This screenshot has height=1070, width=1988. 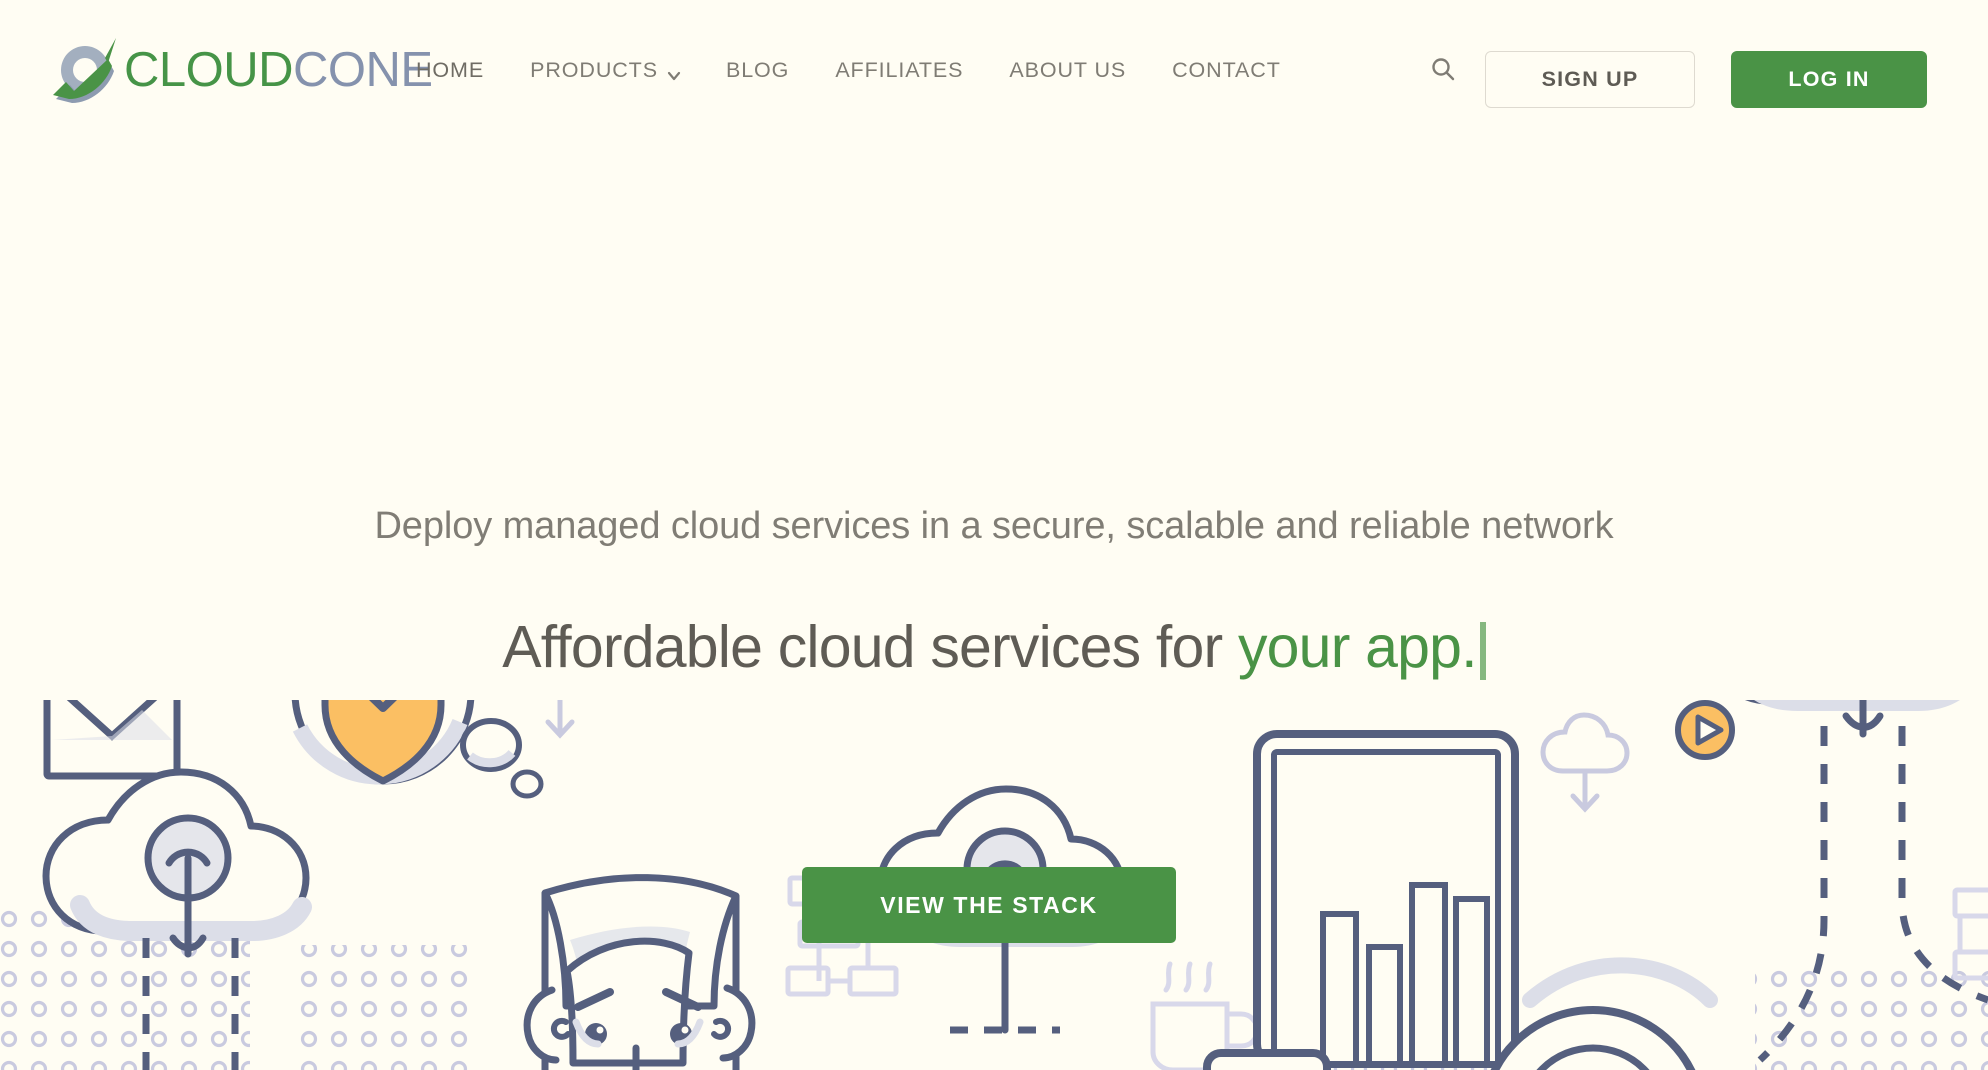 I want to click on sign-up-button: SIGN UP, so click(x=1590, y=79).